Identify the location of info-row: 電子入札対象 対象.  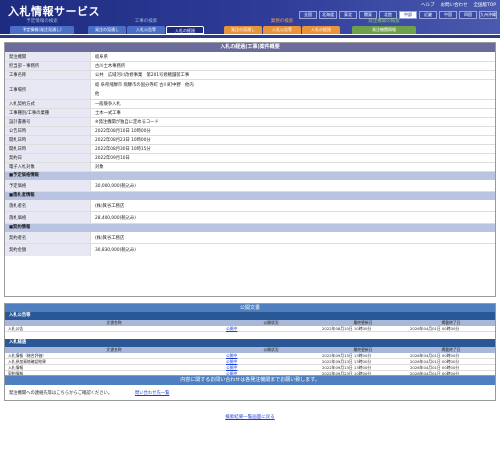
(250, 167).